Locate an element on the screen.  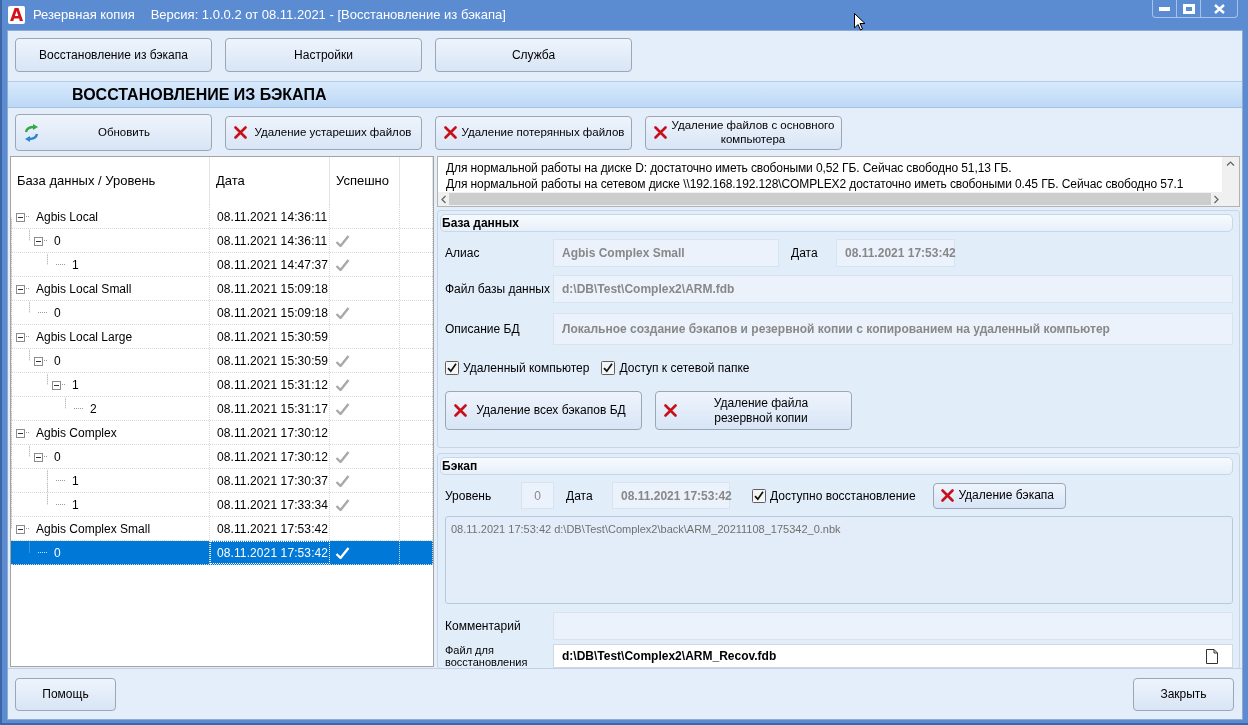
tree-row: Agbis Local 08.11.2021 14:36:11 is located at coordinates (222, 217).